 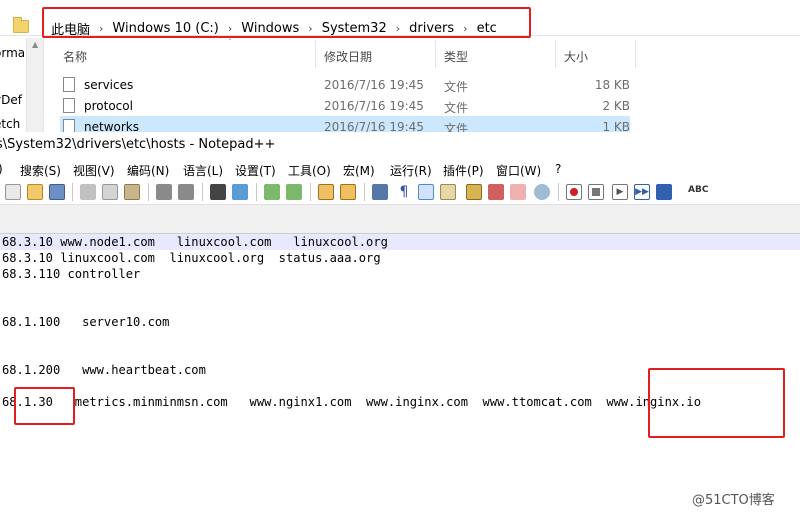 I want to click on play-macro-icon: ▶, so click(x=620, y=192).